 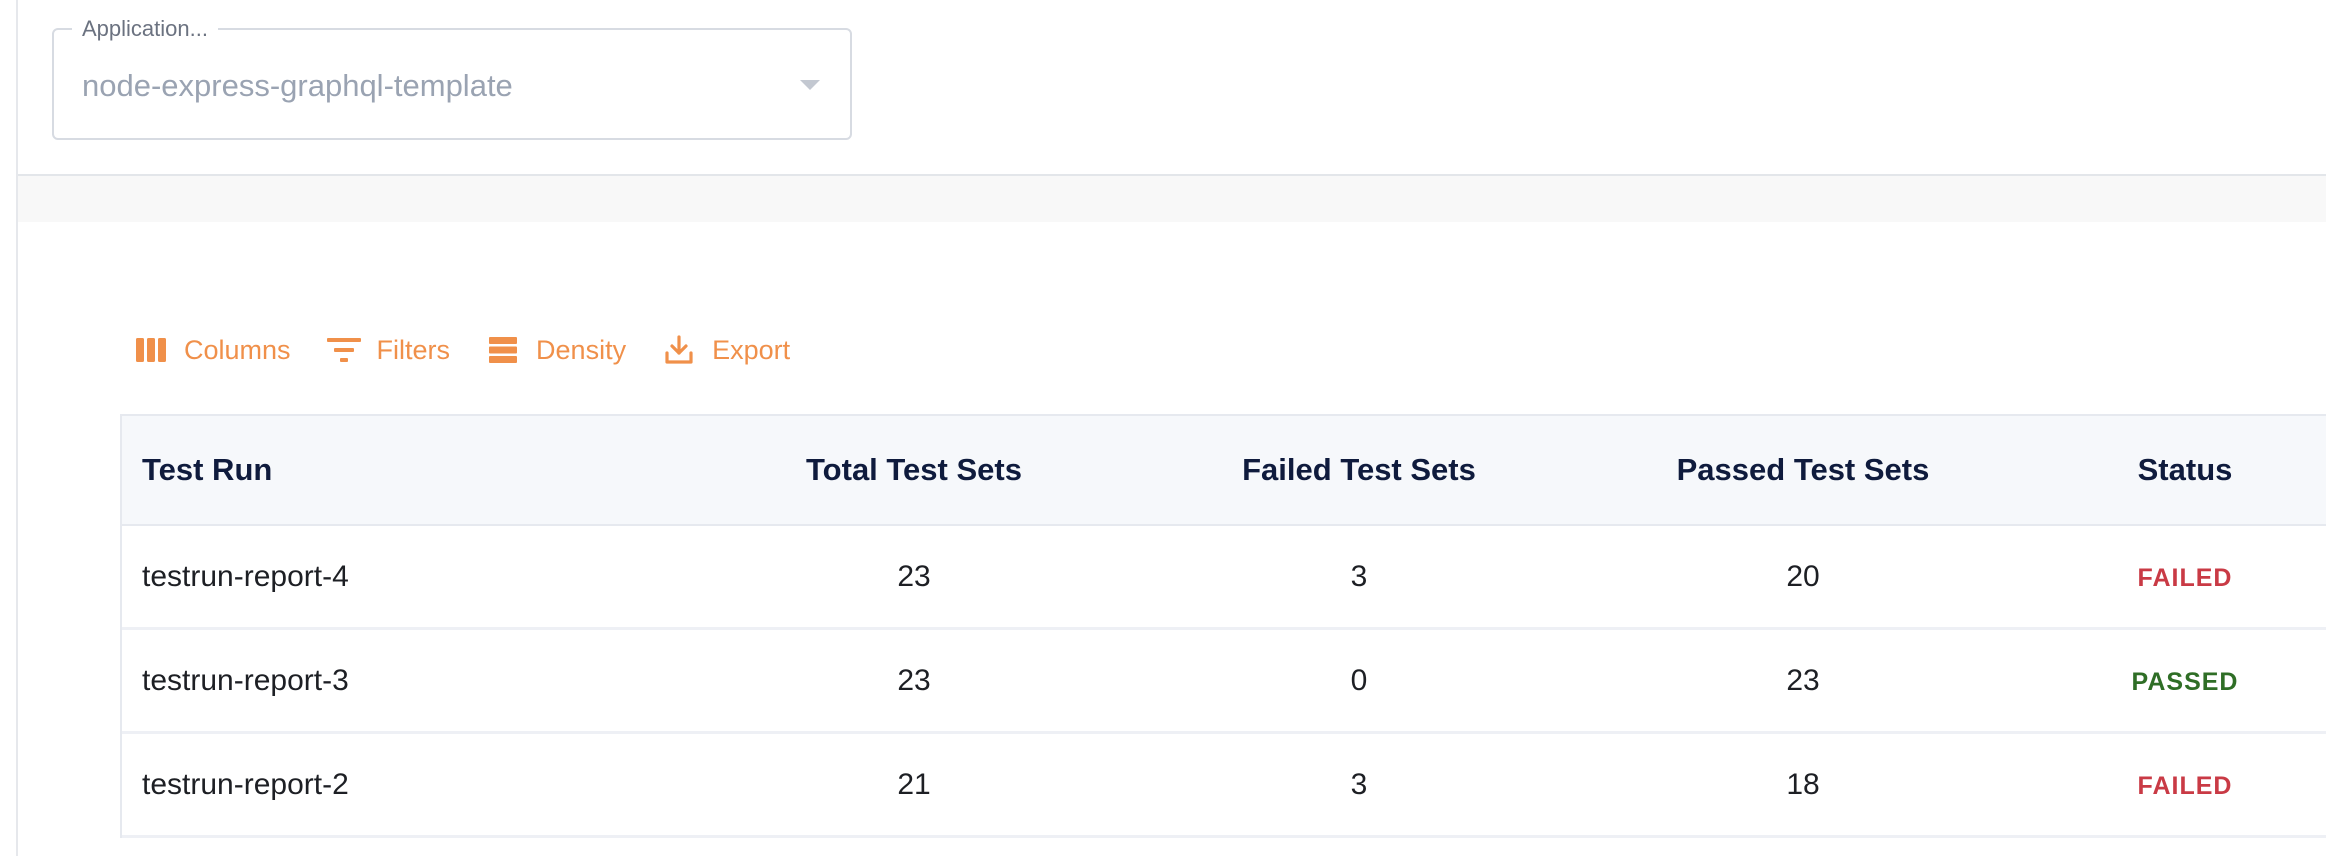 I want to click on download-icon, so click(x=679, y=350).